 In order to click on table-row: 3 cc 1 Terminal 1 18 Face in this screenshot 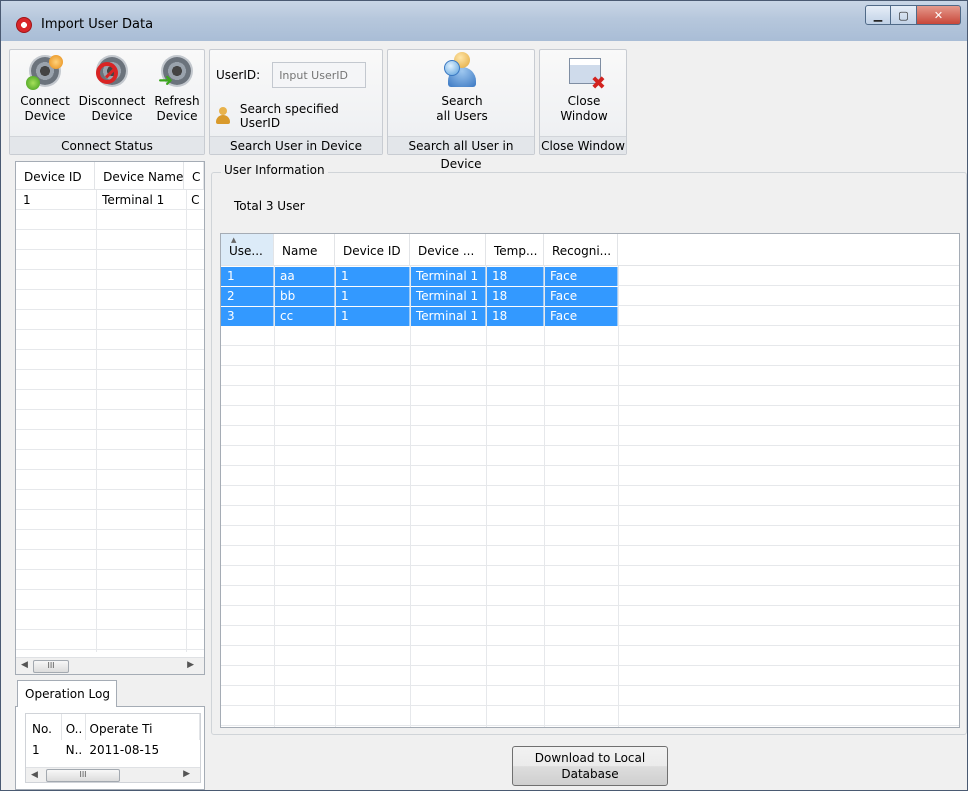, I will do `click(590, 316)`.